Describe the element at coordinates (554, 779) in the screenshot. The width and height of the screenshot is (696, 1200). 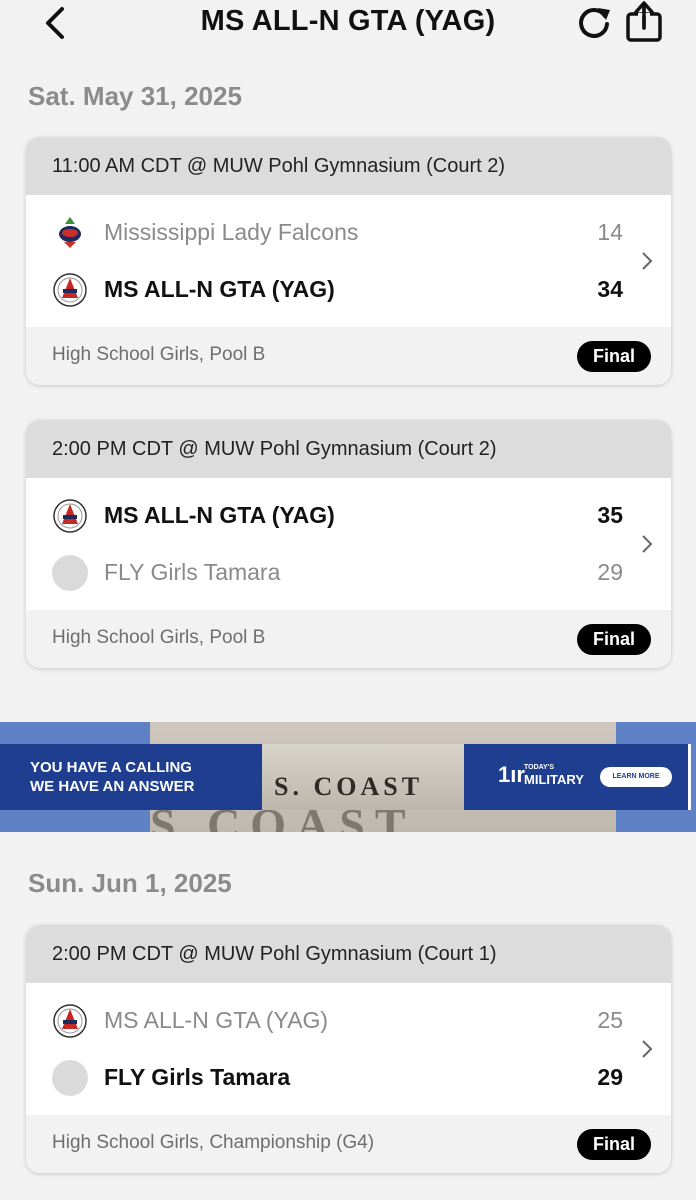
I see `ad-logo-text: MILITARY` at that location.